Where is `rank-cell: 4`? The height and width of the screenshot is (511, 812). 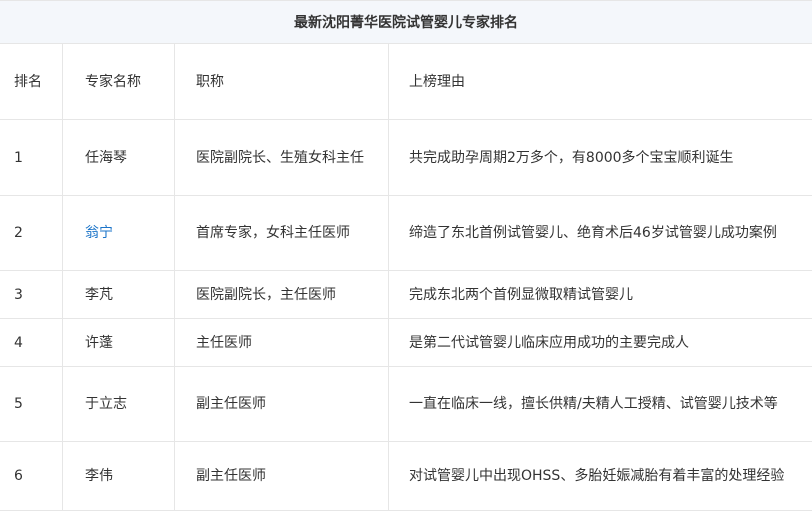 rank-cell: 4 is located at coordinates (31, 342).